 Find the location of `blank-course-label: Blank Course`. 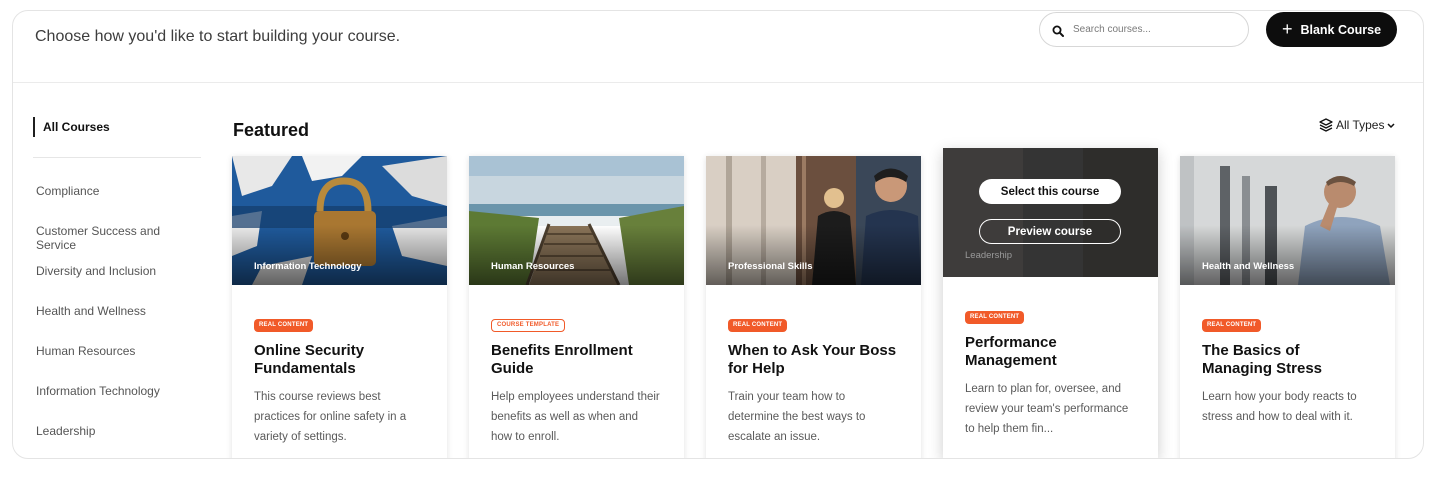

blank-course-label: Blank Course is located at coordinates (1341, 29).